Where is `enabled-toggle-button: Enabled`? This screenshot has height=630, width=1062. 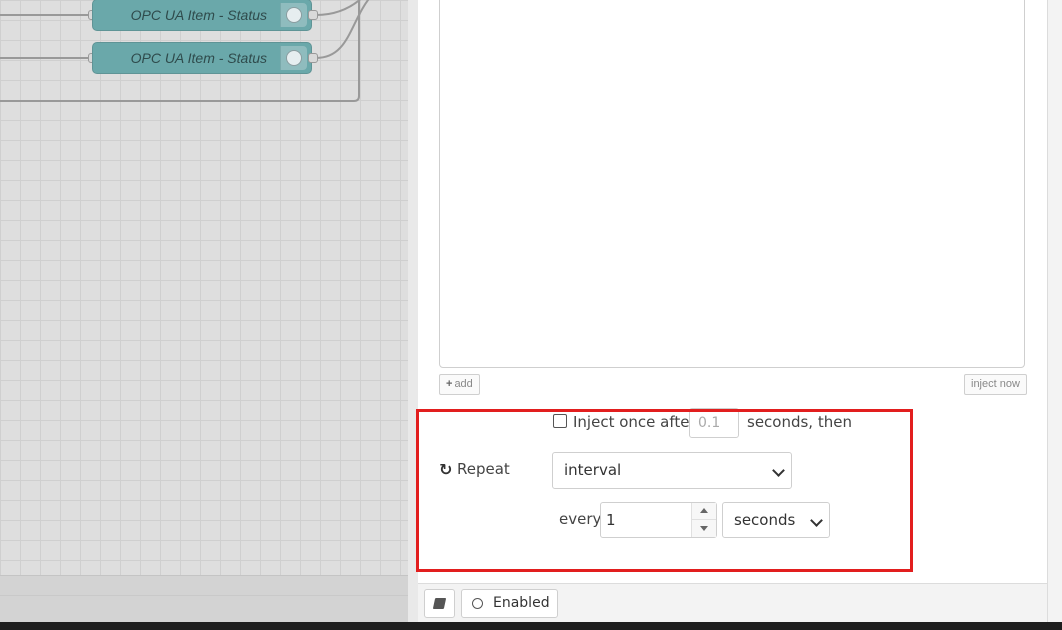
enabled-toggle-button: Enabled is located at coordinates (509, 603).